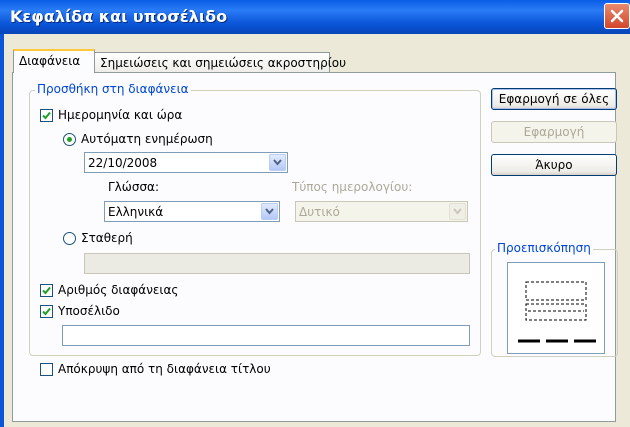 This screenshot has width=630, height=427. Describe the element at coordinates (315, 17) in the screenshot. I see `title-bar: Κεφαλίδα και υποσέλιδο` at that location.